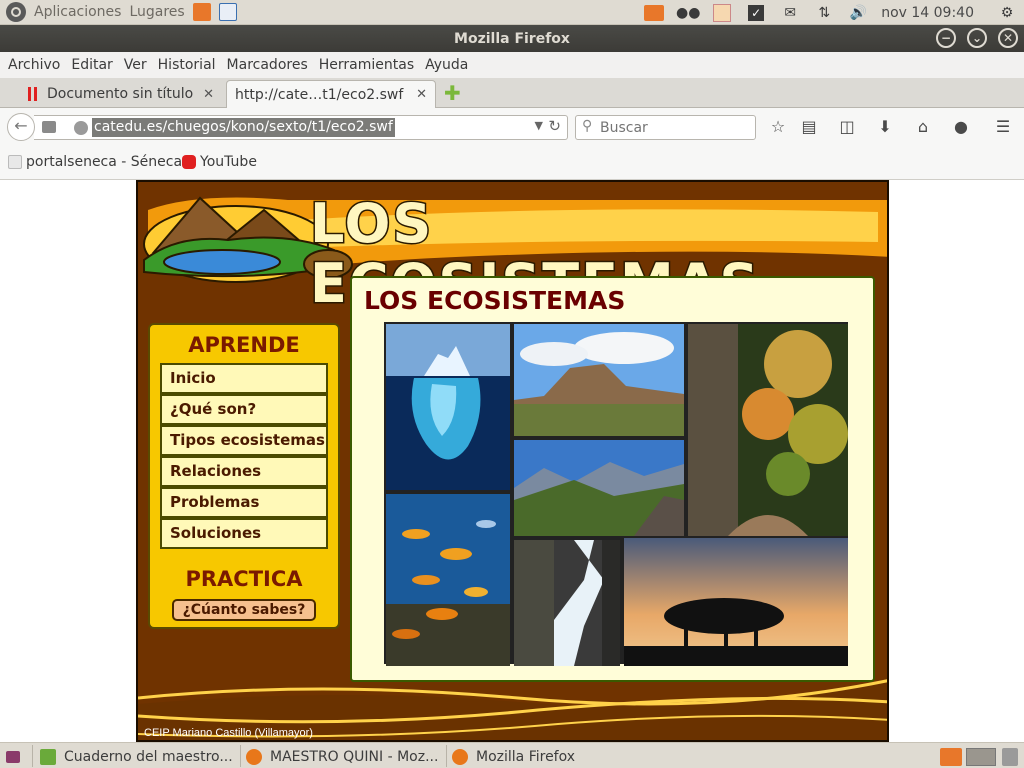  What do you see at coordinates (244, 345) in the screenshot?
I see `aprende-heading: APRENDE` at bounding box center [244, 345].